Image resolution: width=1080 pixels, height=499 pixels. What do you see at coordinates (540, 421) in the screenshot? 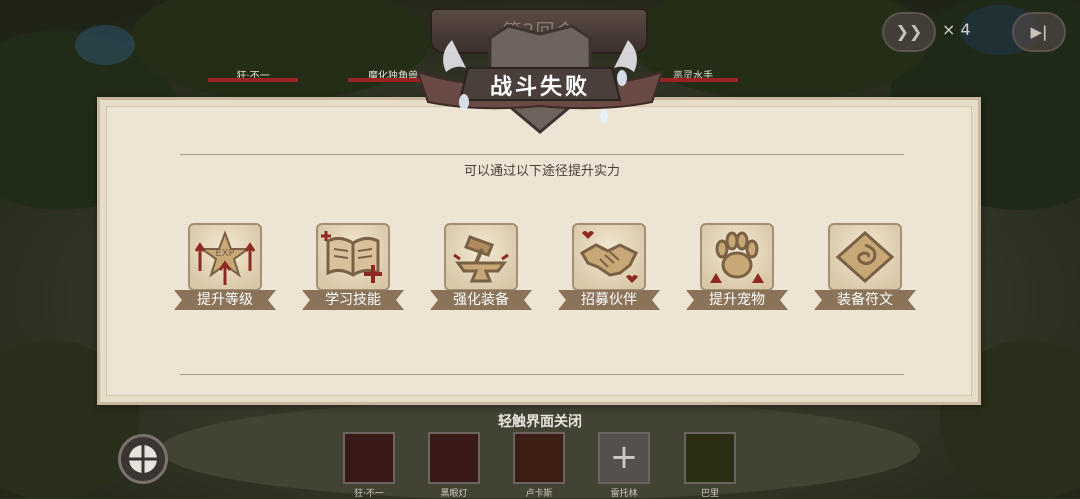
I see `tap-to-close-hint: 轻触界面关闭` at bounding box center [540, 421].